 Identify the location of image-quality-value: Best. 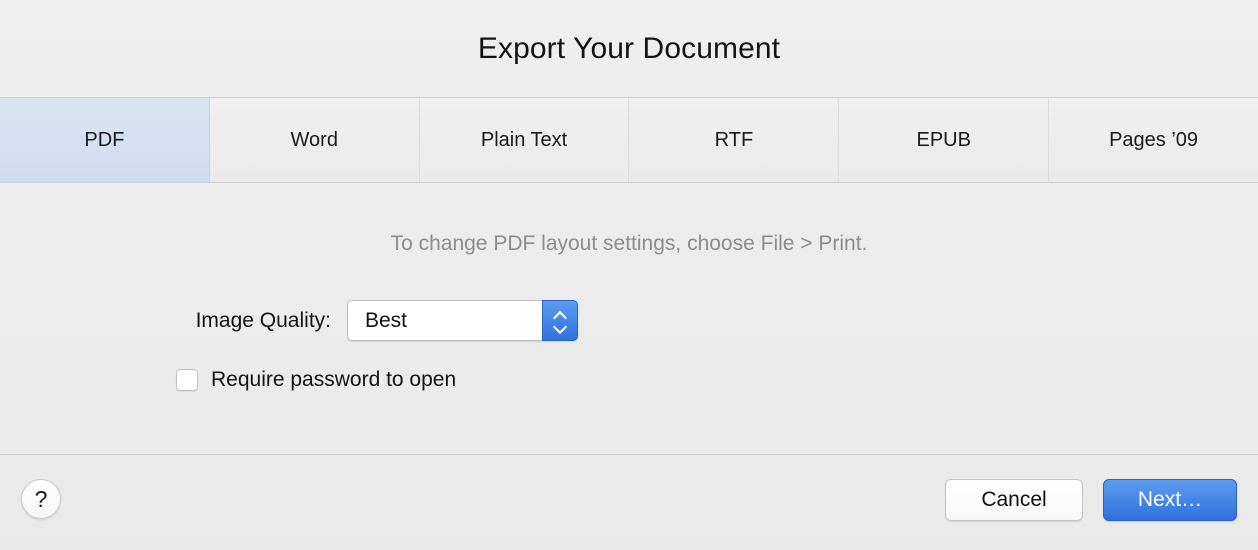
(386, 320).